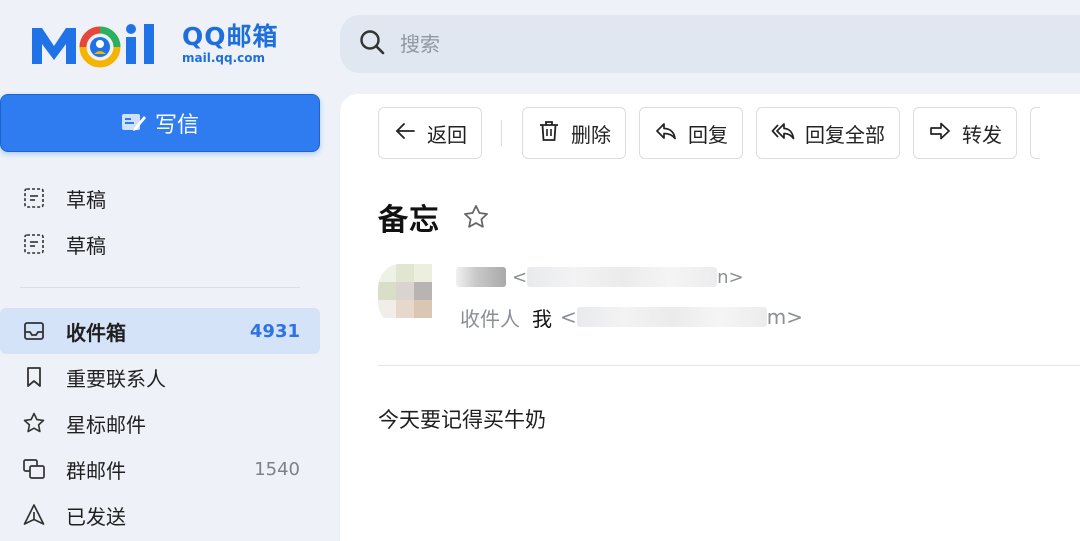 The height and width of the screenshot is (541, 1080). I want to click on to-address-tail: m>, so click(785, 317).